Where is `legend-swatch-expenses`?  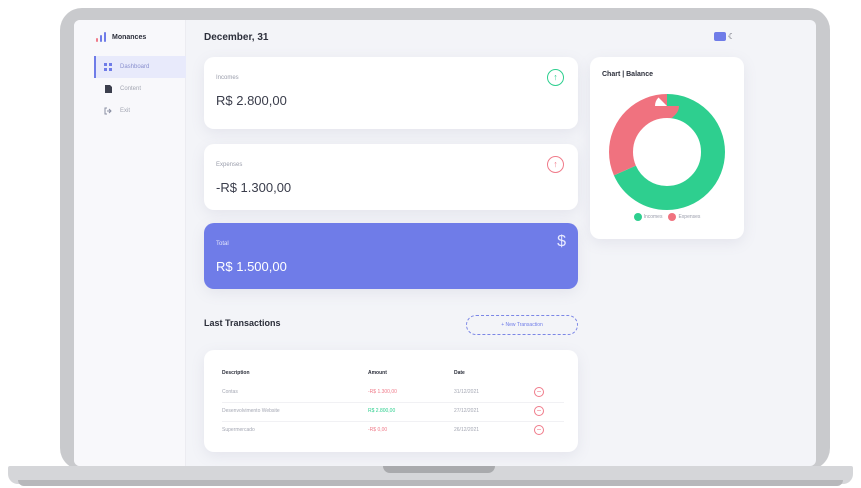
legend-swatch-expenses is located at coordinates (672, 217).